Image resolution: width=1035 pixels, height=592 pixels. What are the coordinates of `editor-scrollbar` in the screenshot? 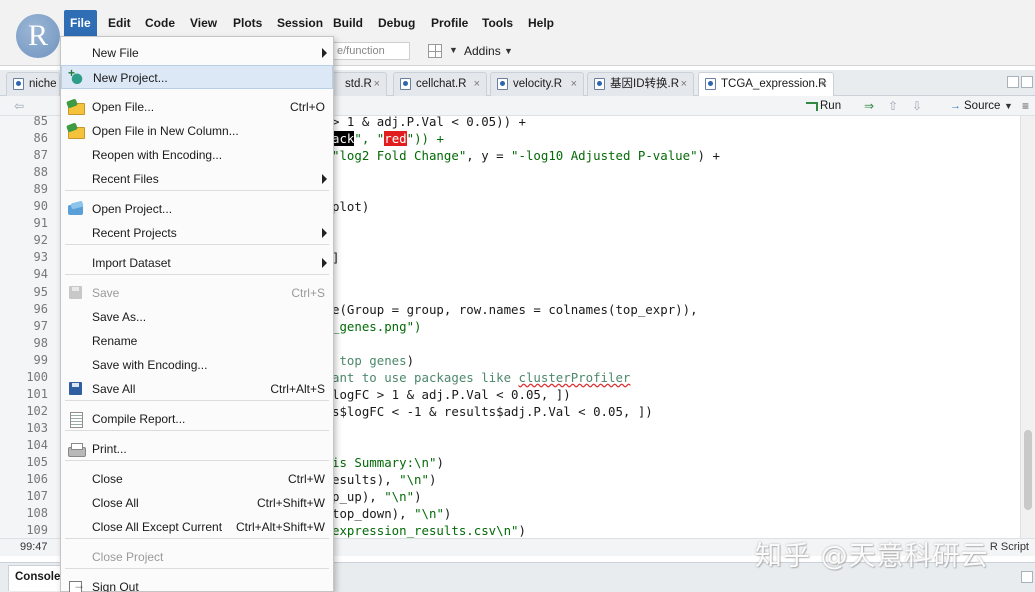 It's located at (1027, 327).